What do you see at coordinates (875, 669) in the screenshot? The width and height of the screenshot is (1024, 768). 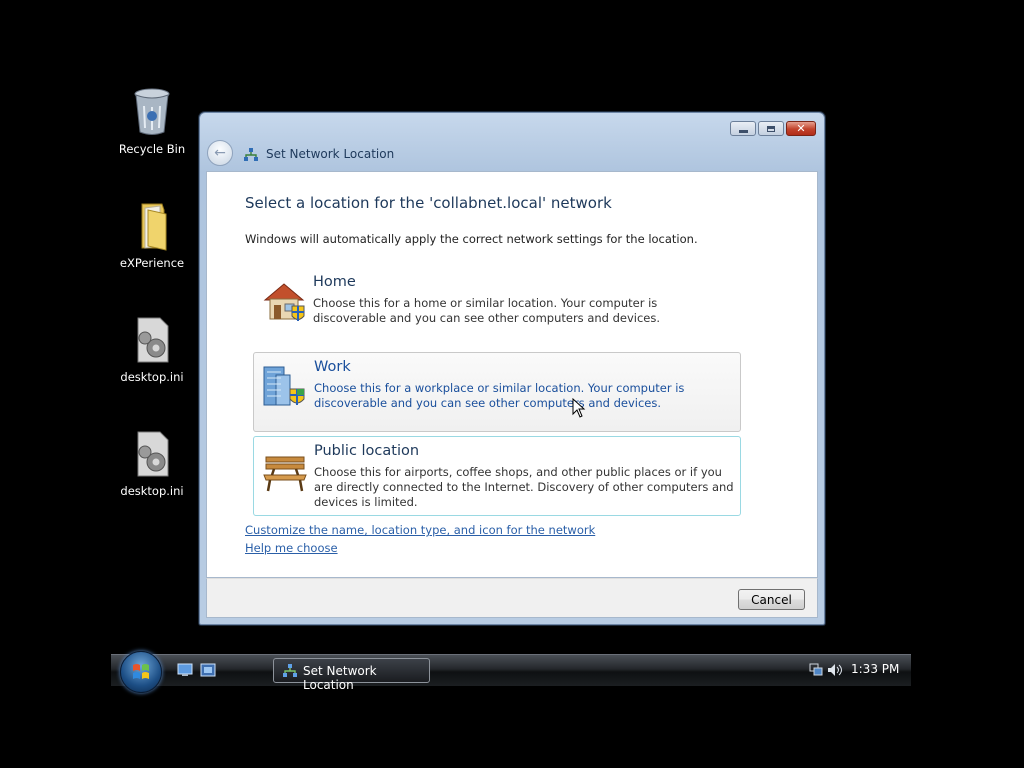 I see `clock: 1:33 PM` at bounding box center [875, 669].